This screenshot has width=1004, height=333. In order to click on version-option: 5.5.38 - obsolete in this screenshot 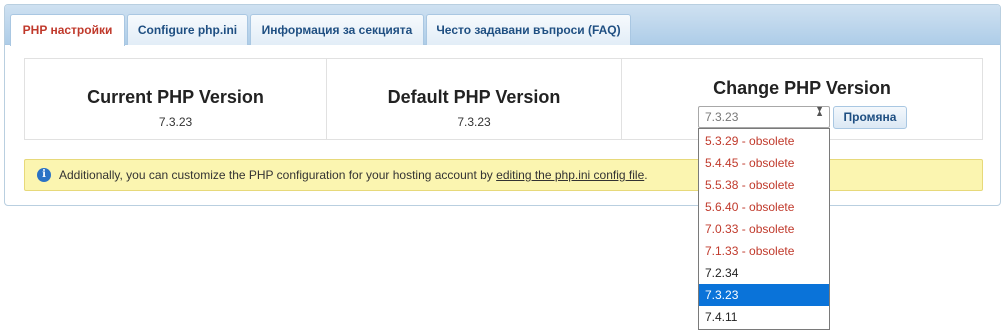, I will do `click(764, 185)`.